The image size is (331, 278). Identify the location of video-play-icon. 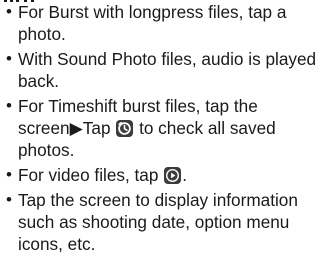
(173, 175).